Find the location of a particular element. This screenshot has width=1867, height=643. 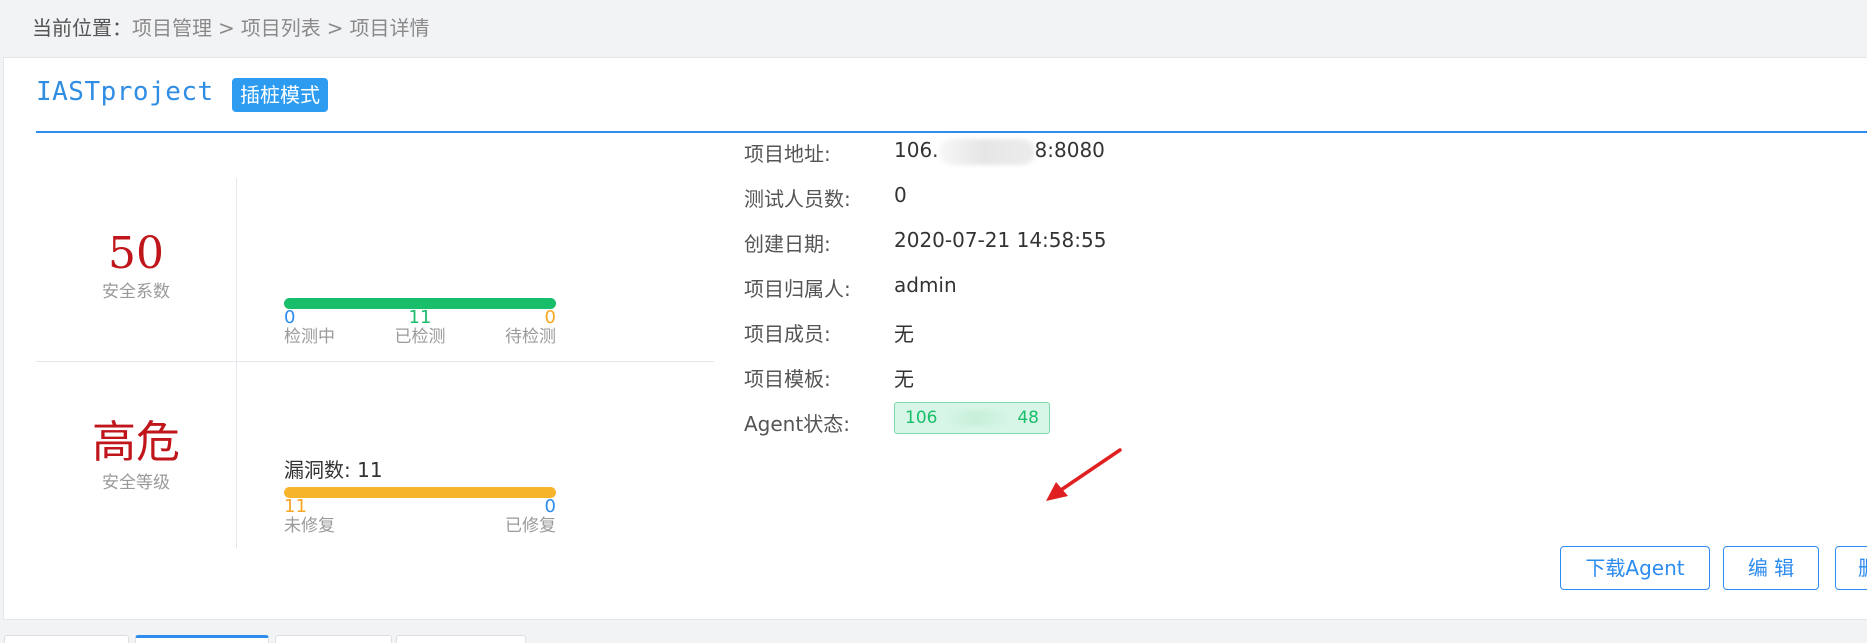

agent-prefix: 106 is located at coordinates (921, 418).